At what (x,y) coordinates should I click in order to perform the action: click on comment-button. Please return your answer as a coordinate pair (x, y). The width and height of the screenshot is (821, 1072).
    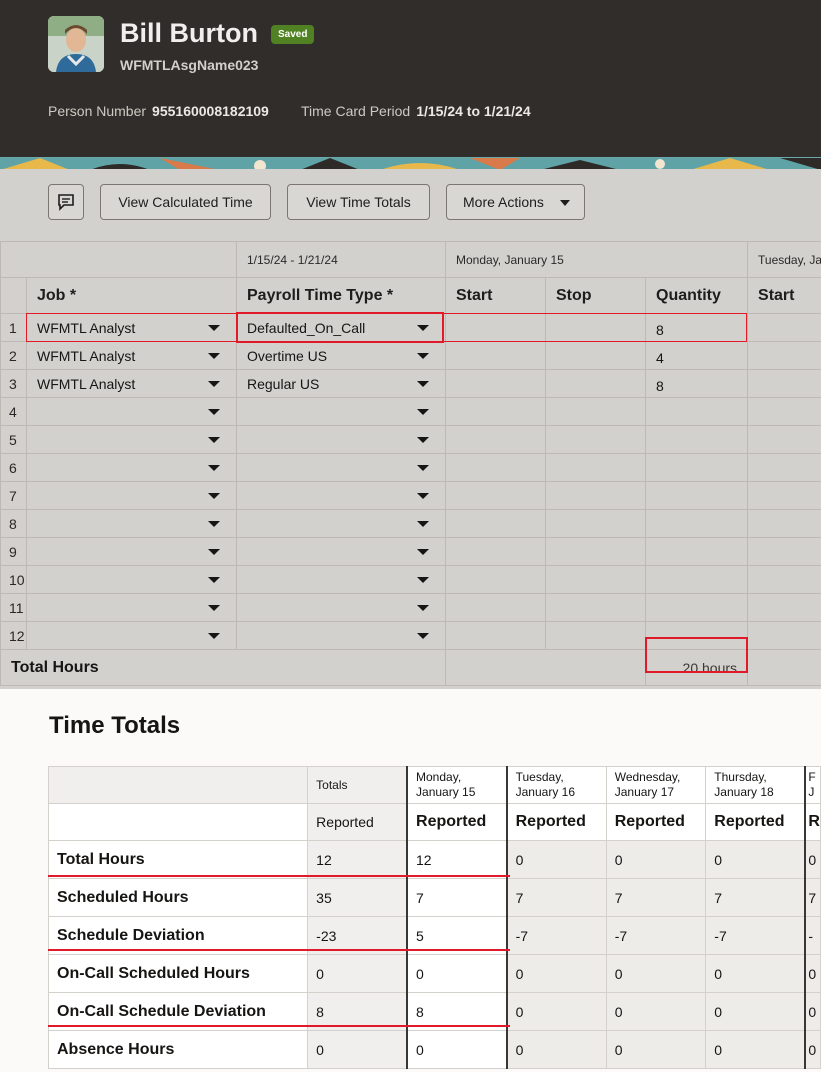
    Looking at the image, I should click on (66, 202).